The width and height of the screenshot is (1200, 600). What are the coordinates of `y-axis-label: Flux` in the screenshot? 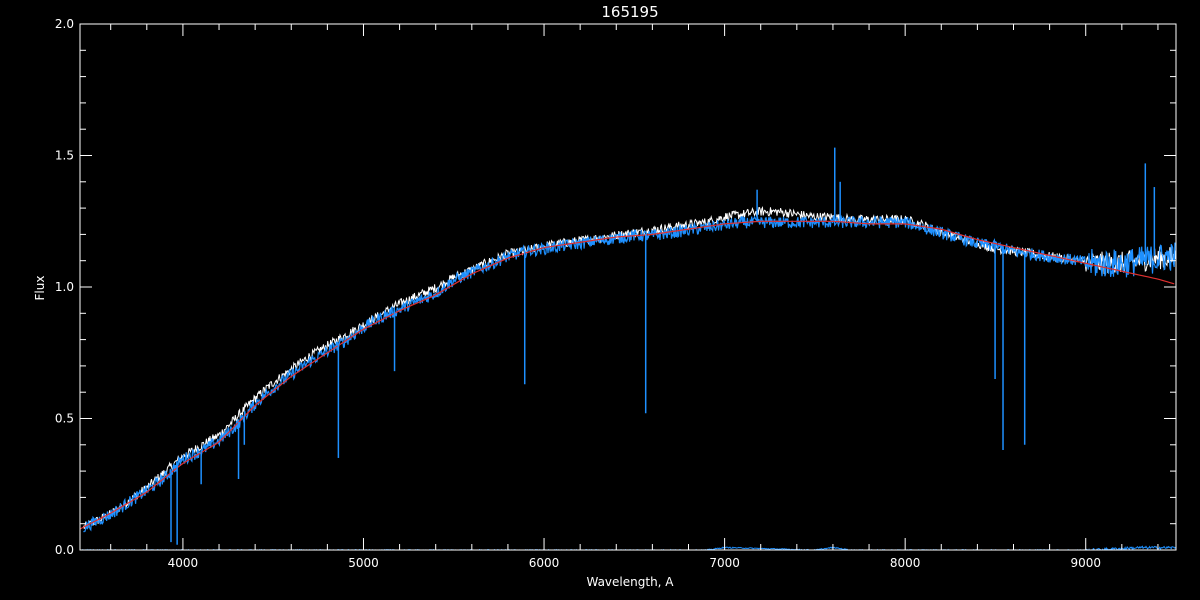 It's located at (40, 288).